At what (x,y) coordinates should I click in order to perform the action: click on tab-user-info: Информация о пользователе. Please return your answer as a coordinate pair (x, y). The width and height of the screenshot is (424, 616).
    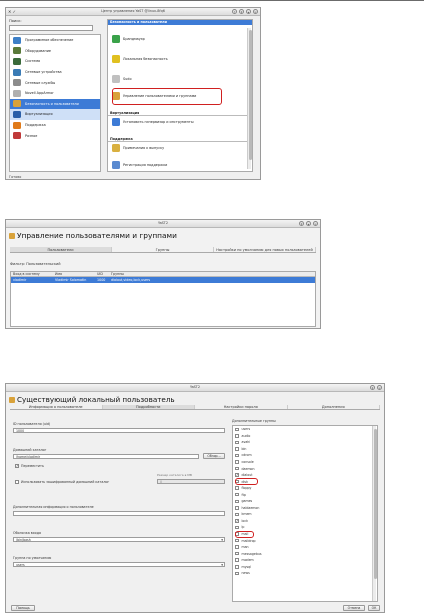
    Looking at the image, I should click on (56, 407).